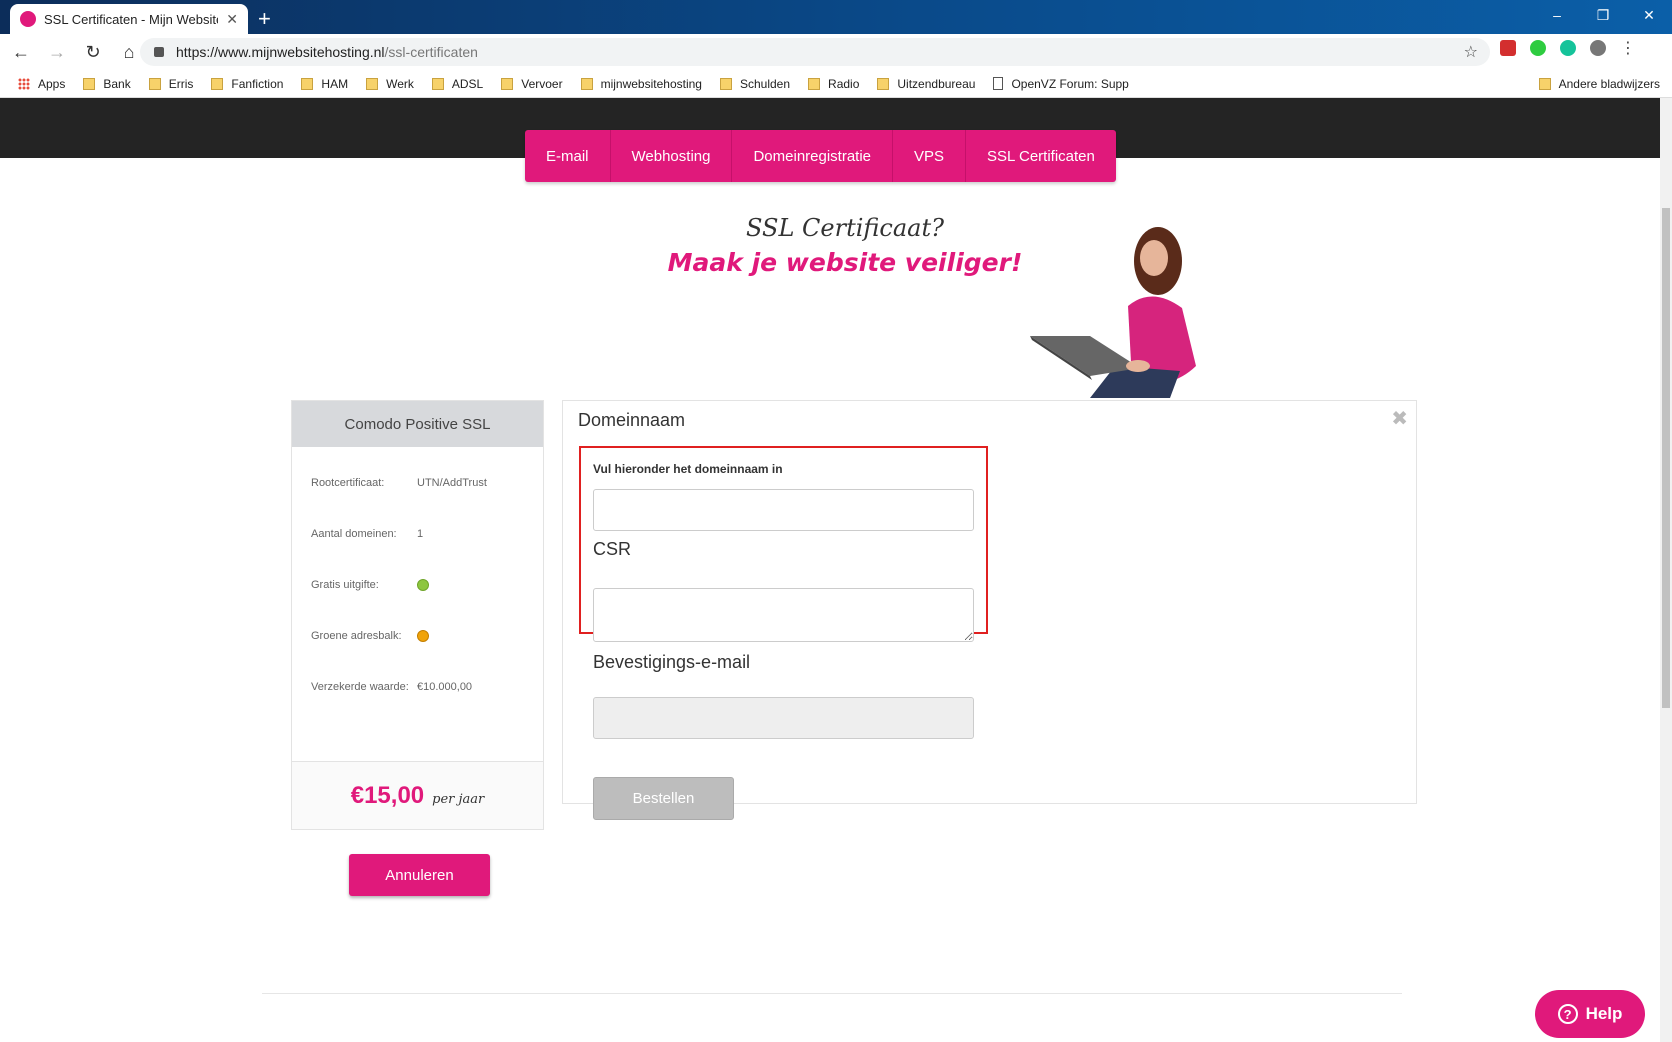 The image size is (1672, 1042). Describe the element at coordinates (159, 52) in the screenshot. I see `lock-icon` at that location.